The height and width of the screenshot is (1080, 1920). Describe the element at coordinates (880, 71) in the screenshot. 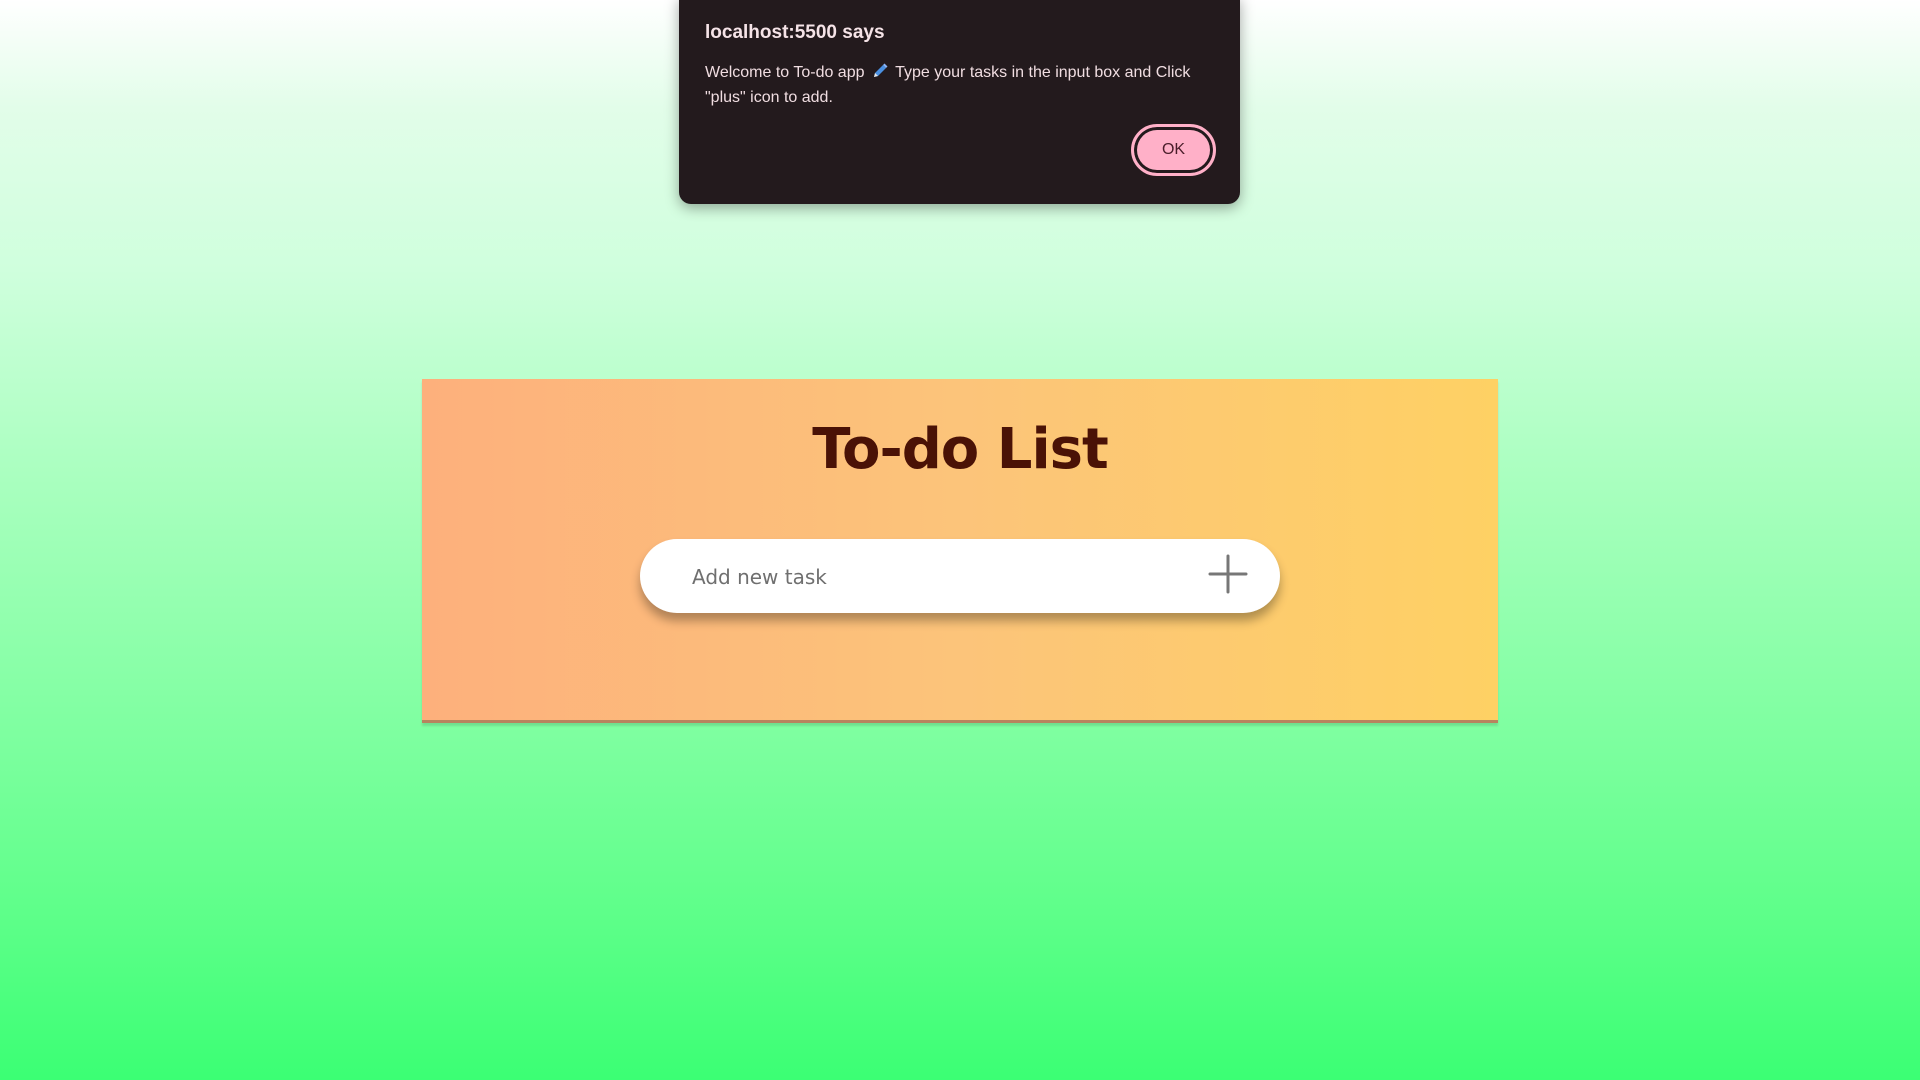

I see `pen-icon` at that location.